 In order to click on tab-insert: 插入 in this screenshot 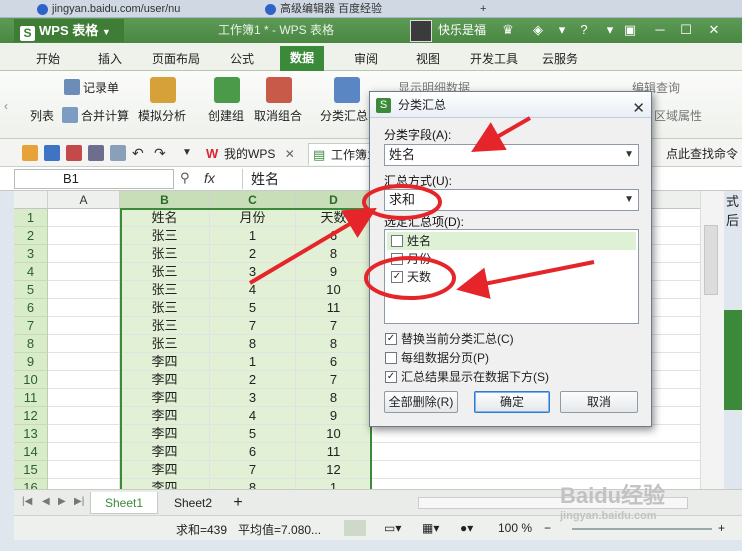, I will do `click(110, 59)`.